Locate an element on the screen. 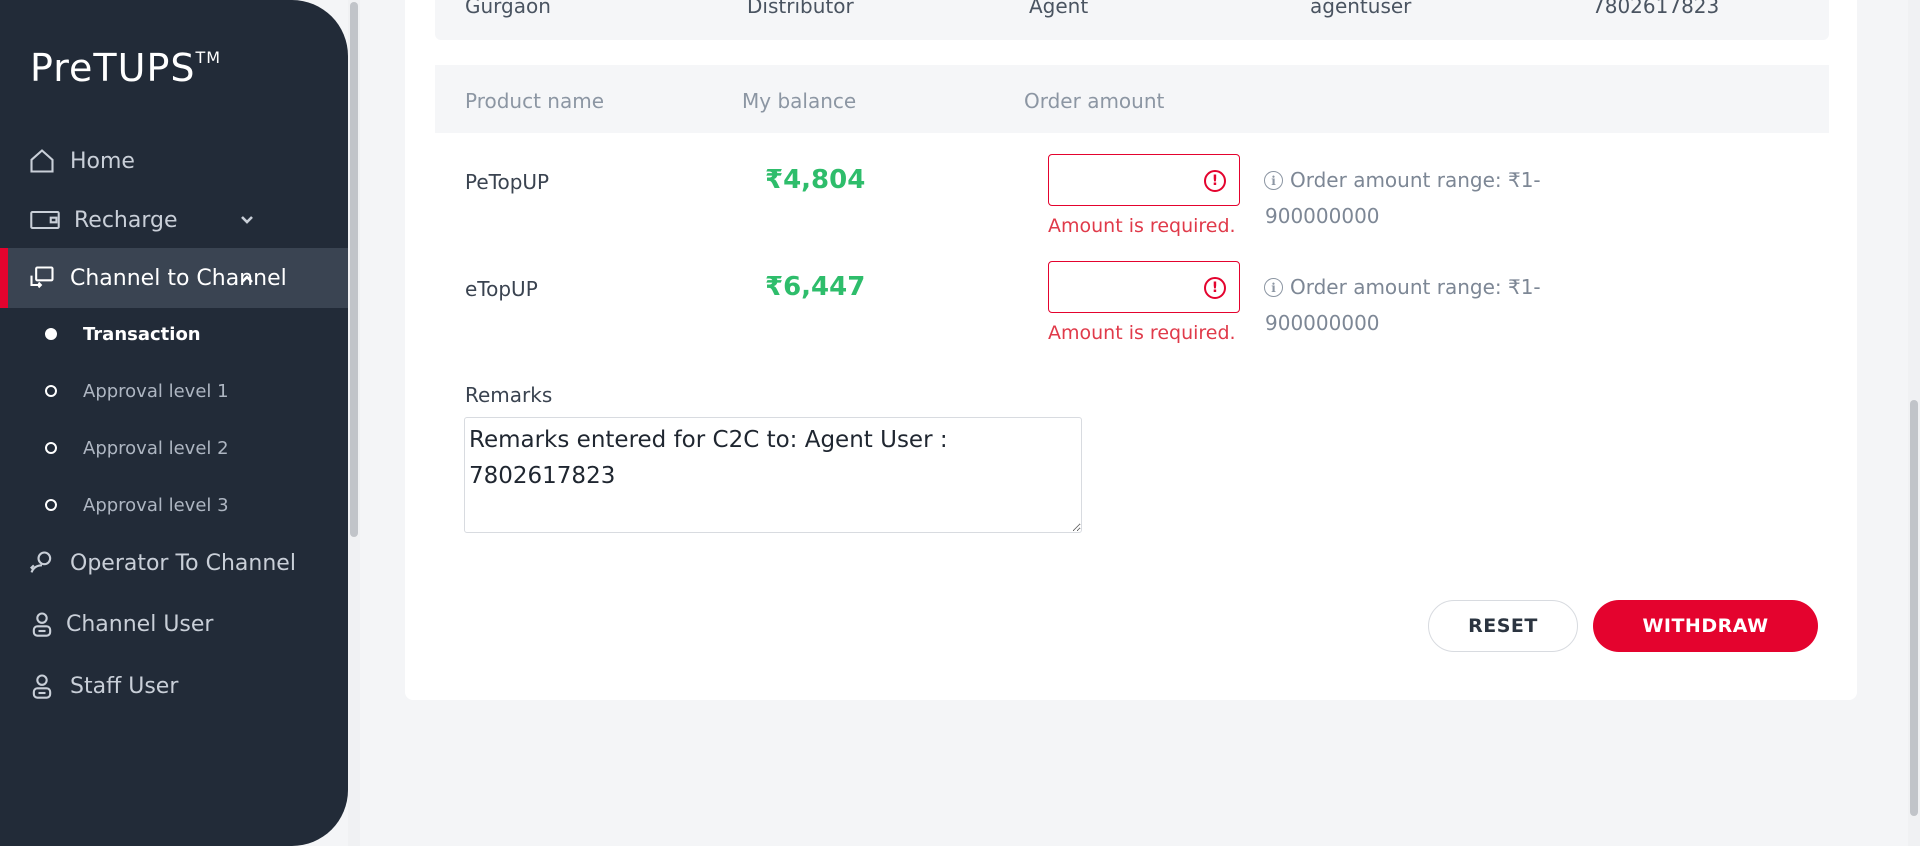 The width and height of the screenshot is (1920, 846). user-name: agentuser is located at coordinates (1361, 9).